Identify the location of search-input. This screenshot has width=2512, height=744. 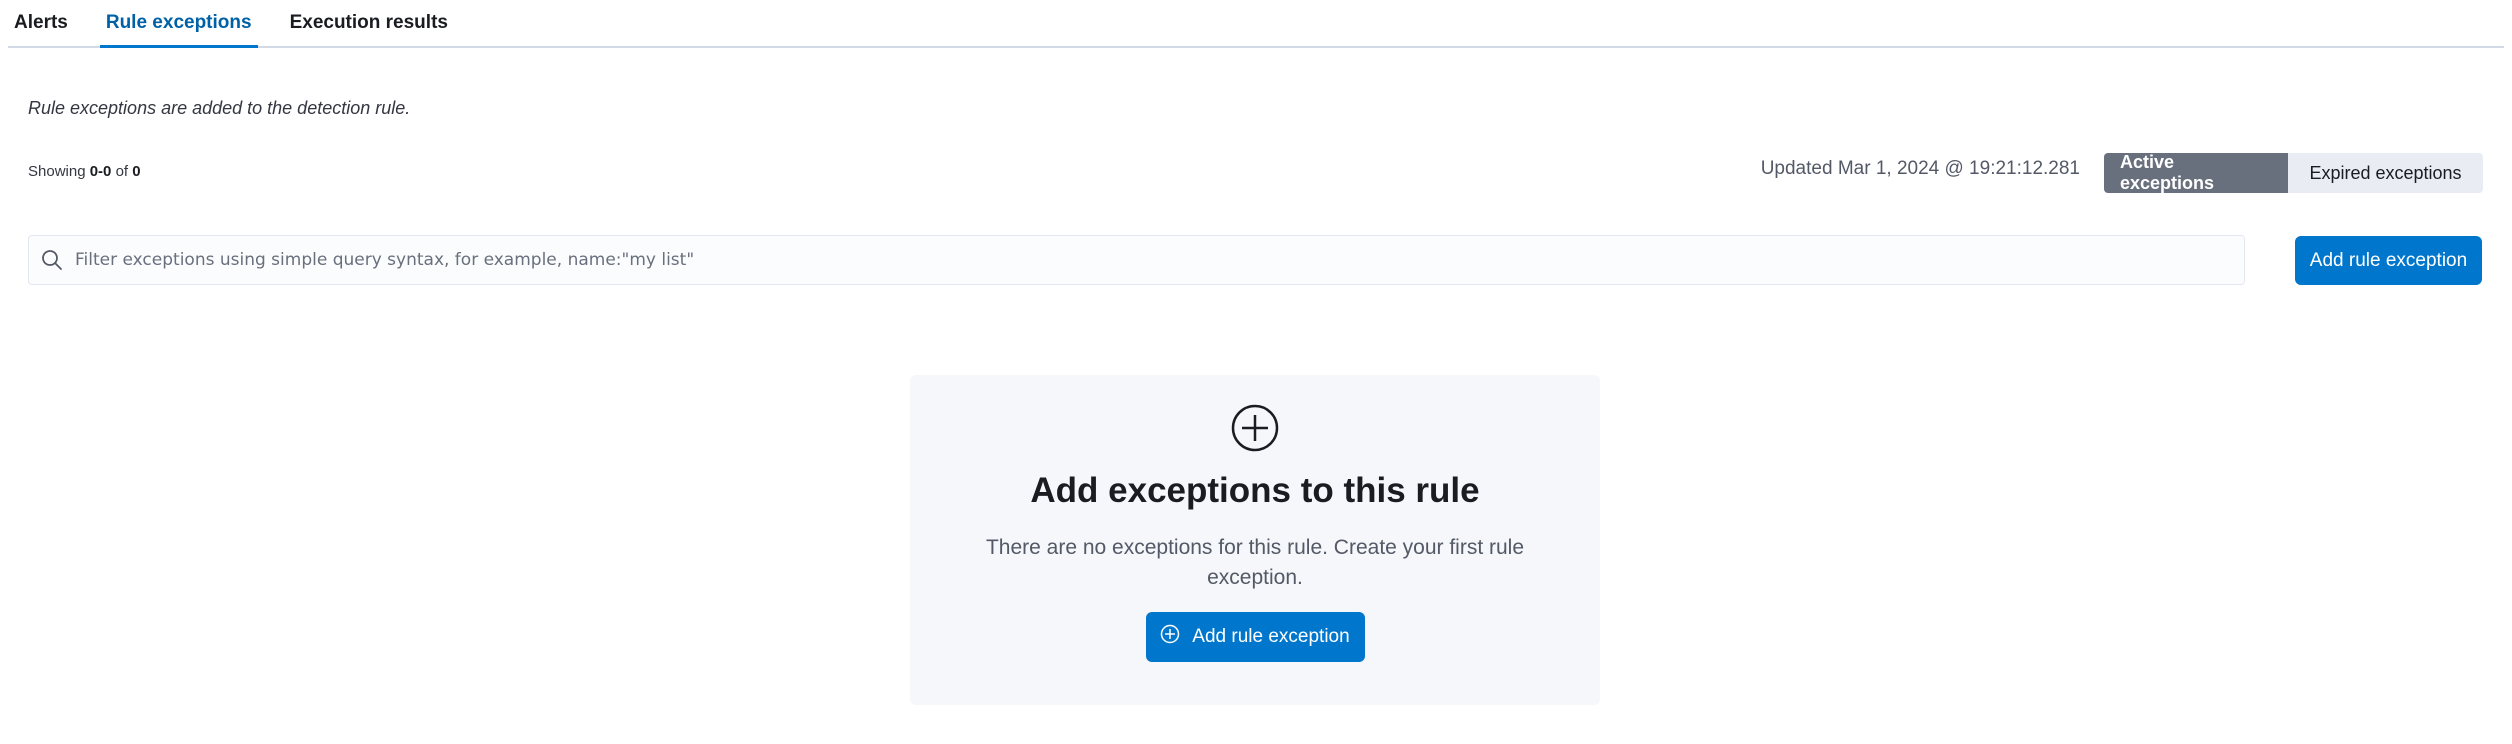
(1159, 260).